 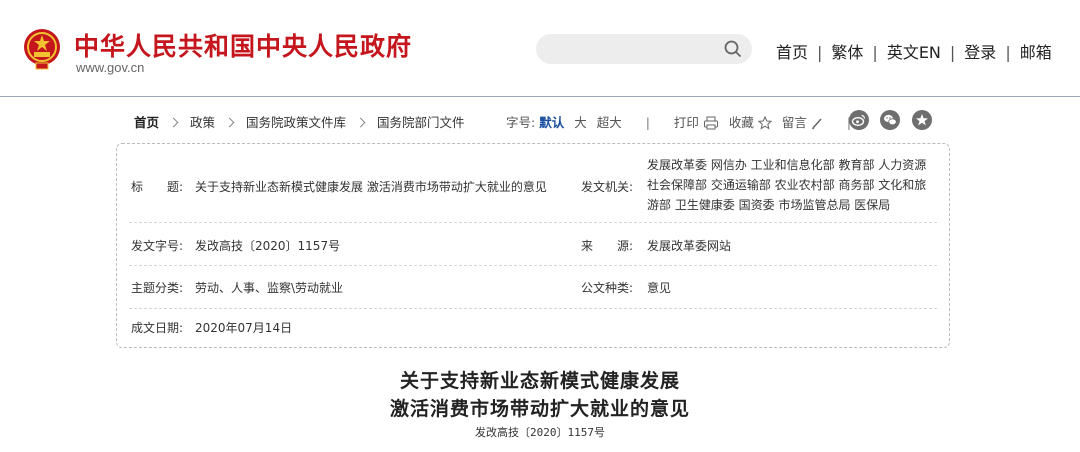 I want to click on topic-label: 主题分类:, so click(x=157, y=288).